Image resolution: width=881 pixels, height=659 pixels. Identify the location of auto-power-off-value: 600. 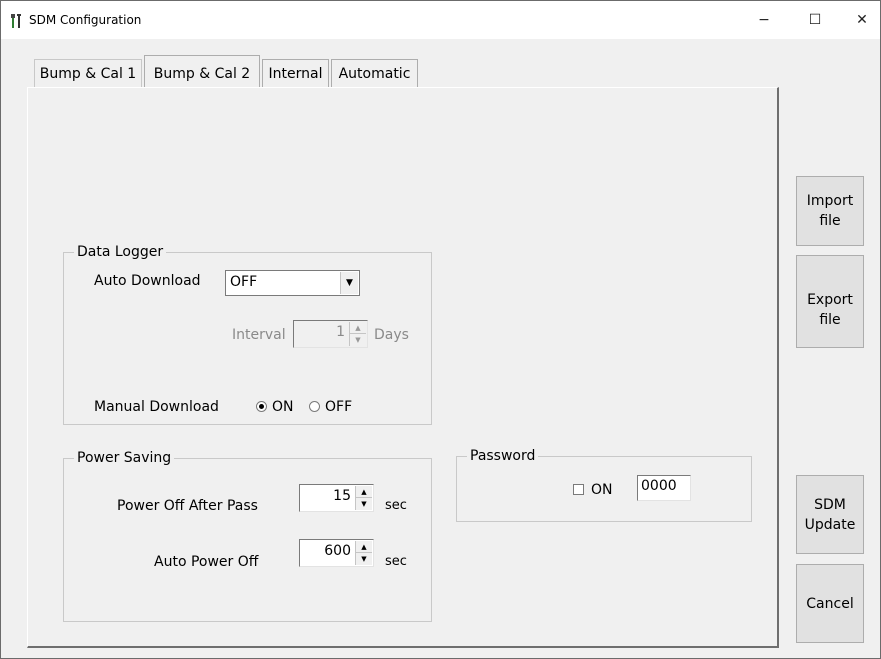
(337, 551).